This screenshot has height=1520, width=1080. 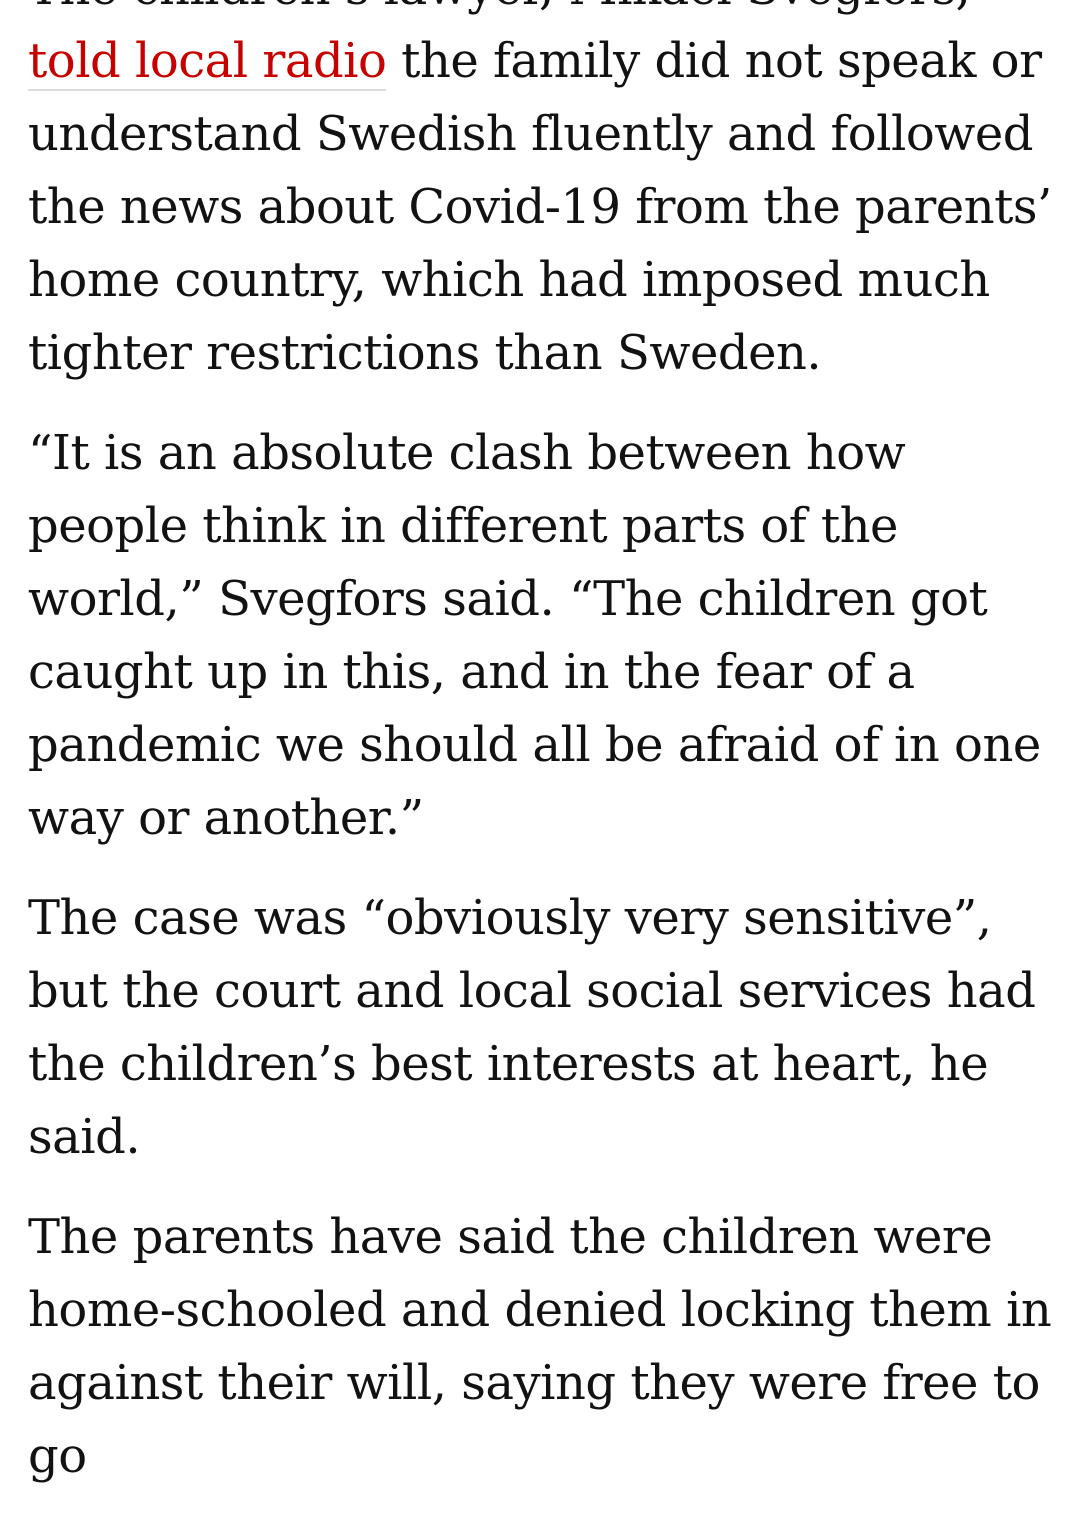 I want to click on paragraph-1-text-before: The children’s lawyer, Mikael Svegfors,, so click(x=499, y=8).